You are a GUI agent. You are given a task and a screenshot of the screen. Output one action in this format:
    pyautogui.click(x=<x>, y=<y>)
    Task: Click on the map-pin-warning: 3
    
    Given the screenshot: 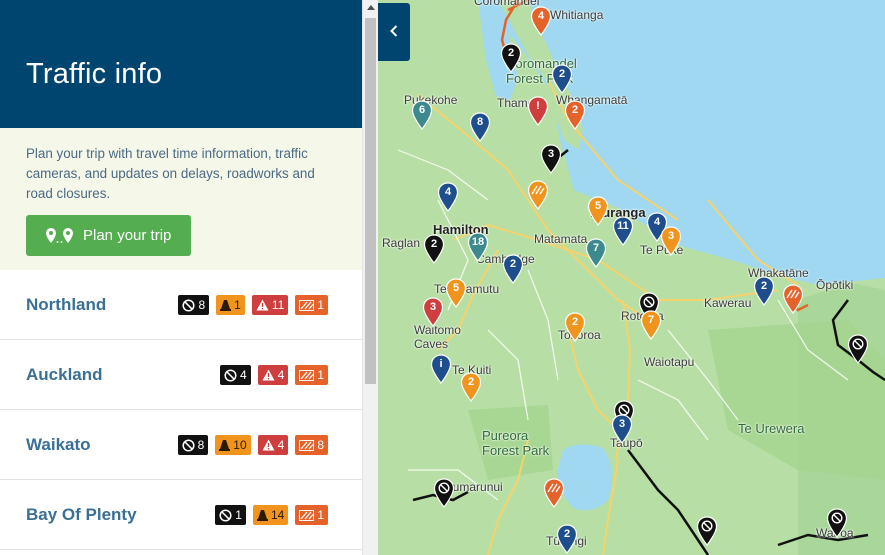 What is the action you would take?
    pyautogui.click(x=433, y=312)
    